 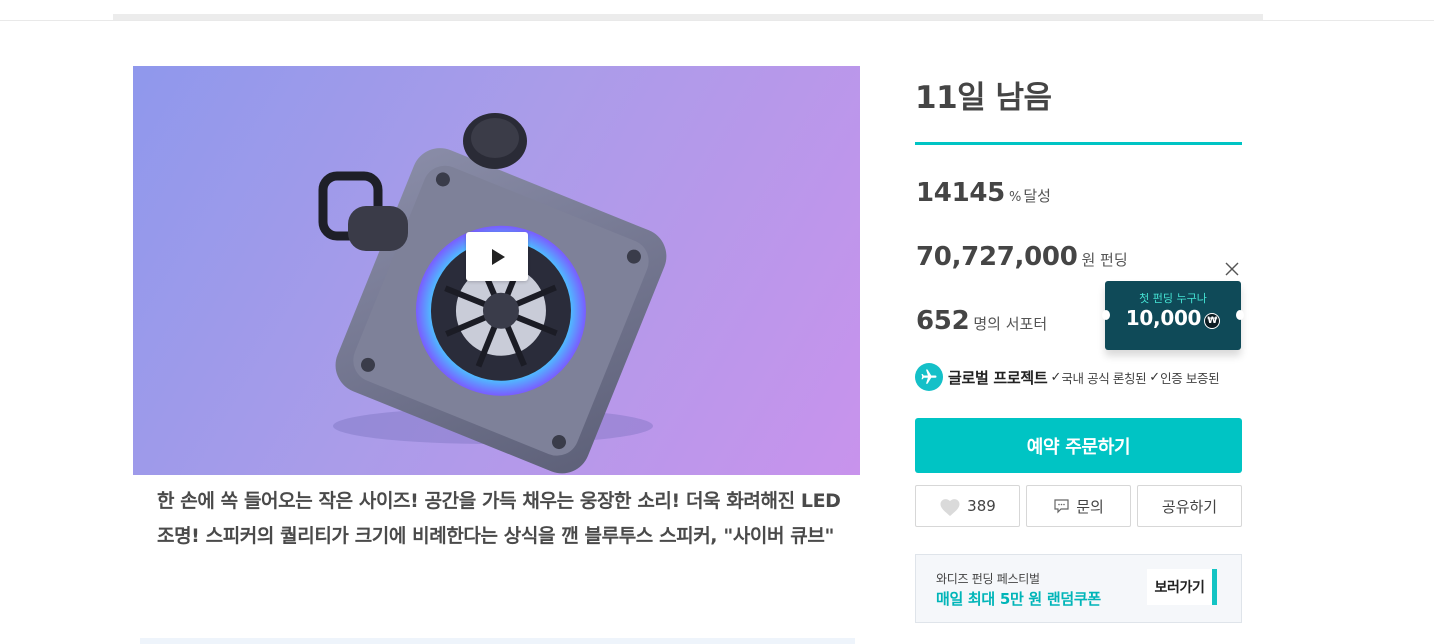 What do you see at coordinates (1078, 588) in the screenshot?
I see `funding-festival-banner: 와디즈 펀딩 페스티벌 매일 최대 5만 원 랜덤쿠폰 보러가기` at bounding box center [1078, 588].